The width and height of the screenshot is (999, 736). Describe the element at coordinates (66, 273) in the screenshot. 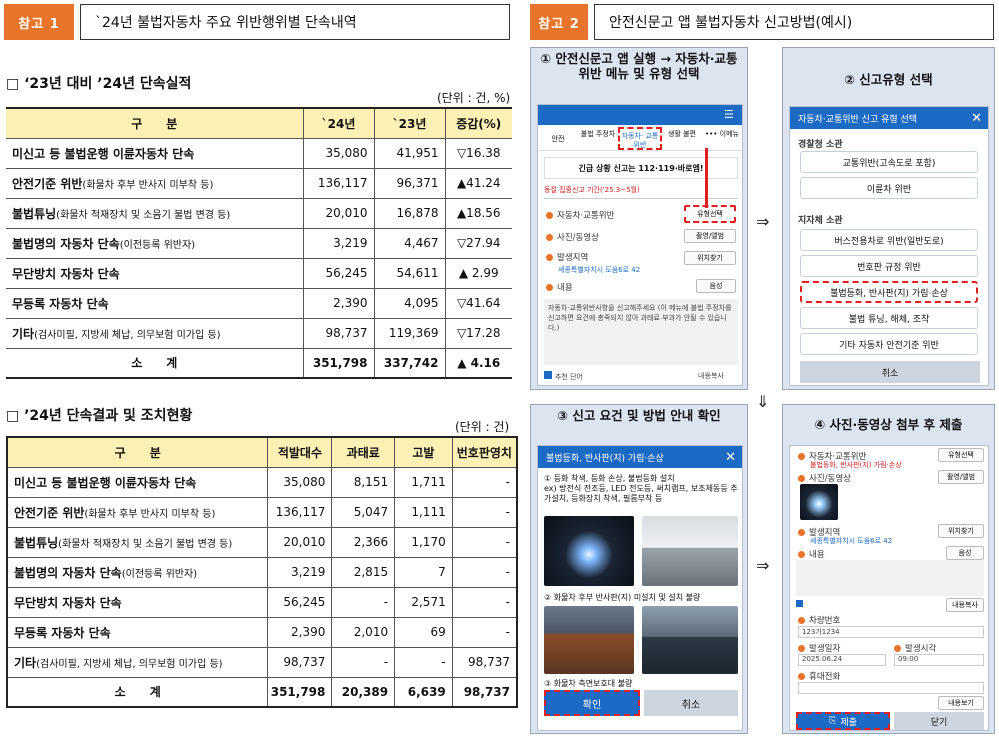

I see `row-category: 무단방치 자동차 단속` at that location.